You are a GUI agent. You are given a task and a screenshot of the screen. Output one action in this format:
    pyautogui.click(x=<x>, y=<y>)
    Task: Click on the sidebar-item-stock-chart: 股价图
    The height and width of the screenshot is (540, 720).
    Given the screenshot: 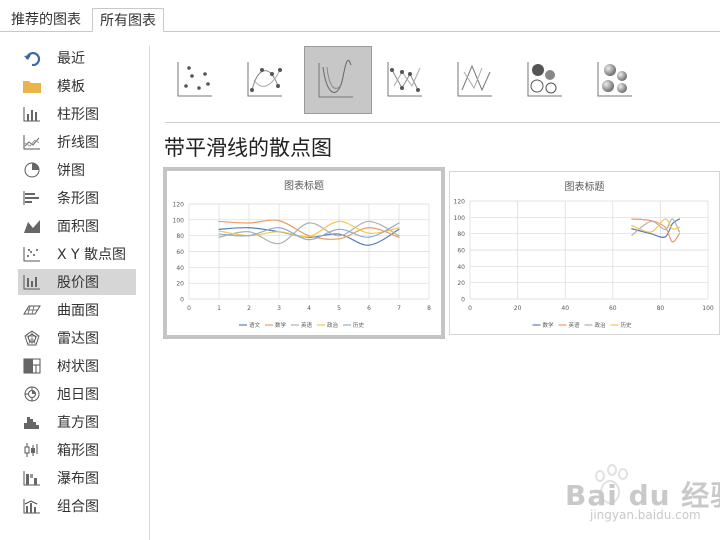 What is the action you would take?
    pyautogui.click(x=77, y=282)
    